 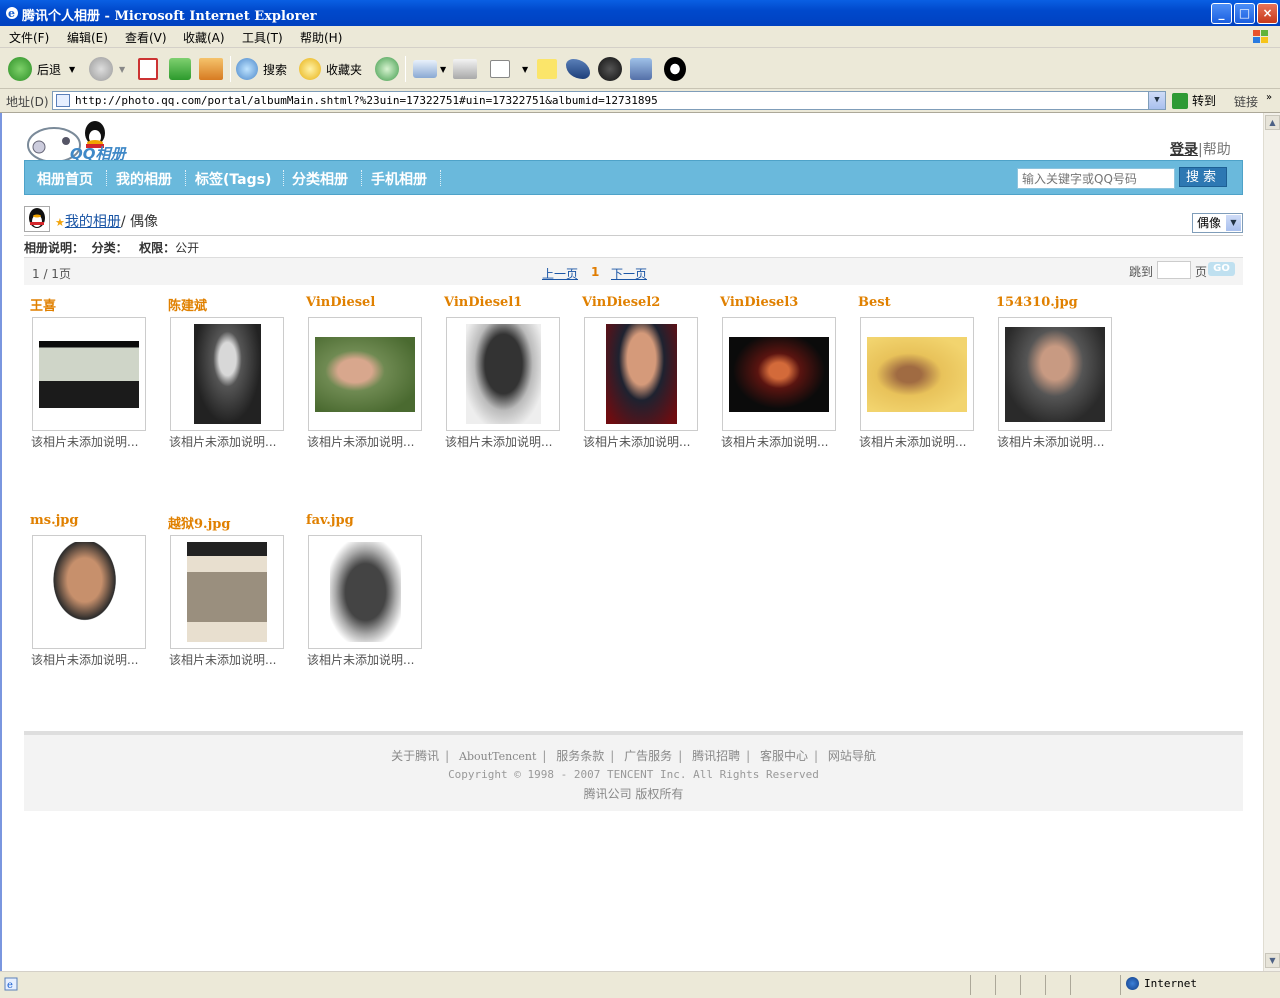 I want to click on menu-help: 帮助(H), so click(x=321, y=37).